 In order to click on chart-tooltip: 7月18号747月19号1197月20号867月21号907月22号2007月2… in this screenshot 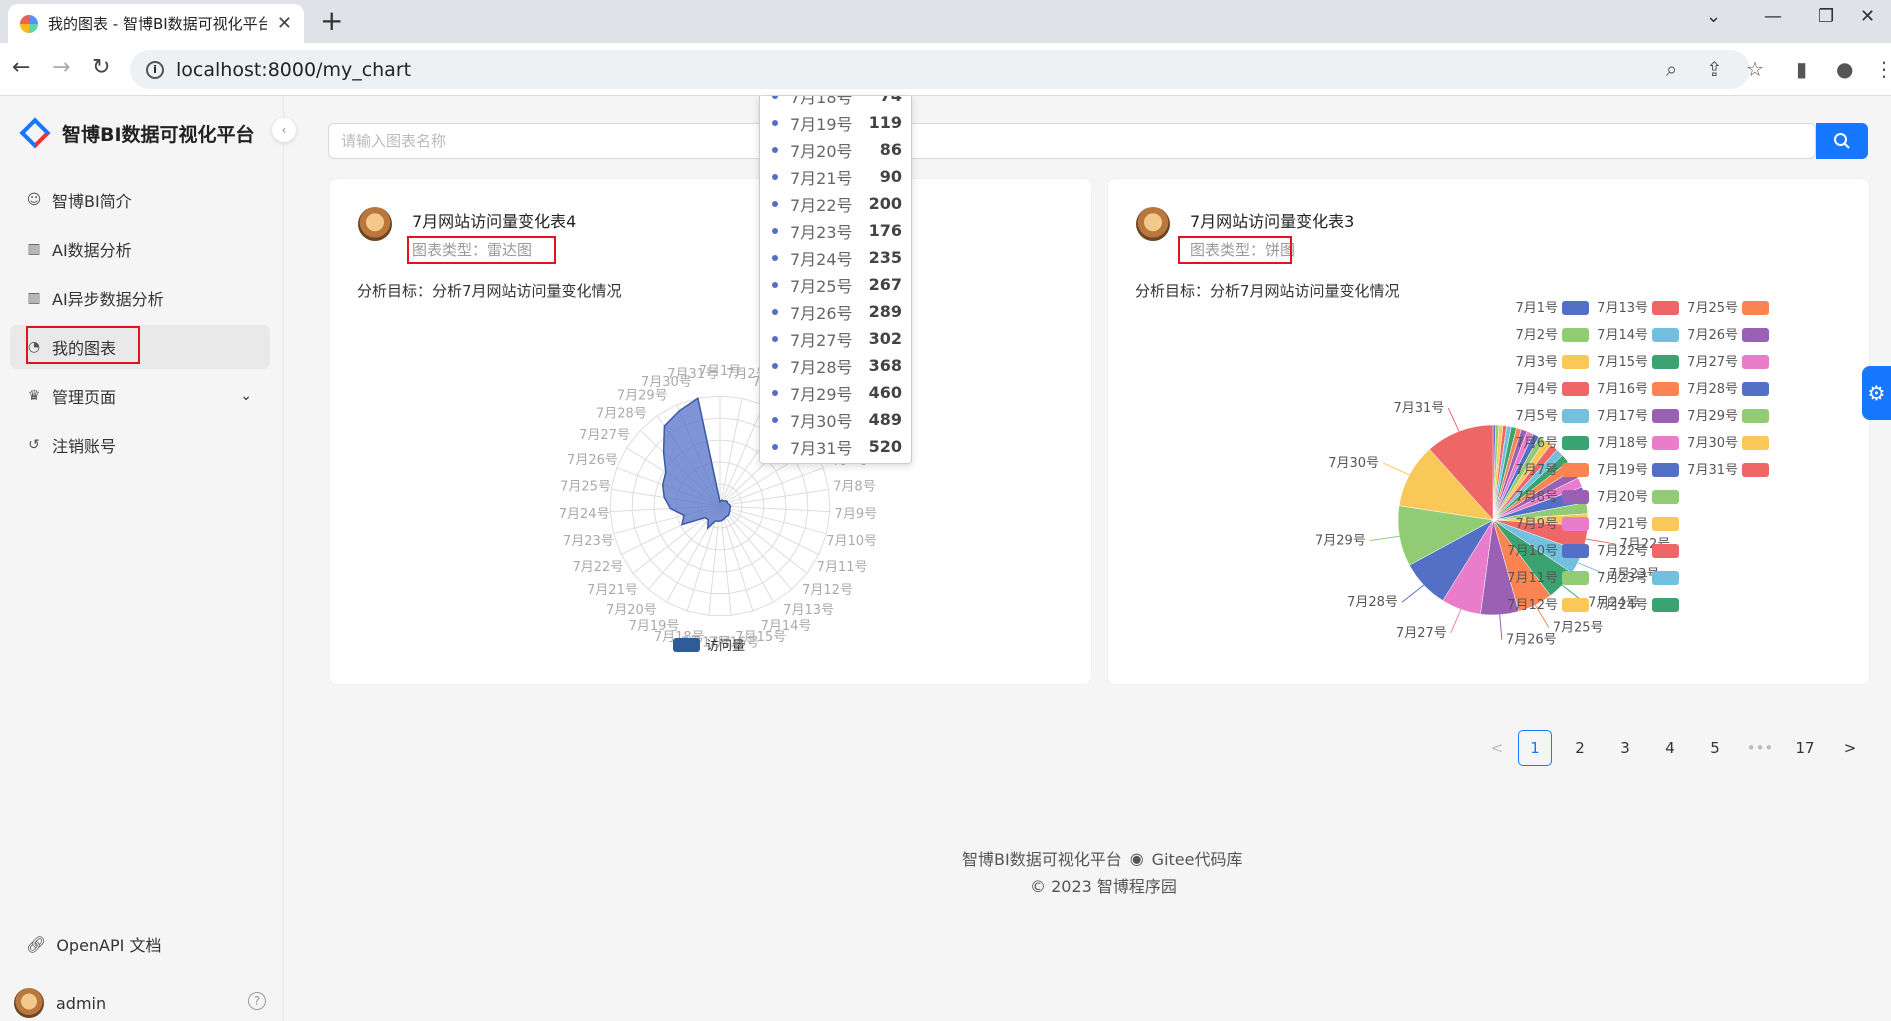, I will do `click(835, 280)`.